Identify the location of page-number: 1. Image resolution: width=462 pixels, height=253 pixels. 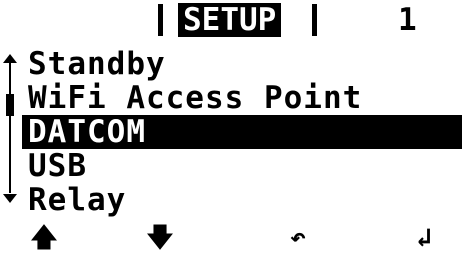
(407, 20).